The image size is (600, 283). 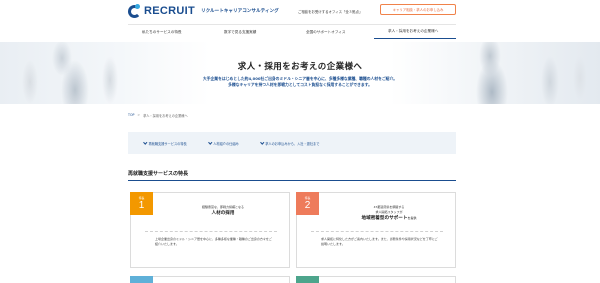 What do you see at coordinates (326, 31) in the screenshot?
I see `nav-item-label: 全国のサポートオフィス` at bounding box center [326, 31].